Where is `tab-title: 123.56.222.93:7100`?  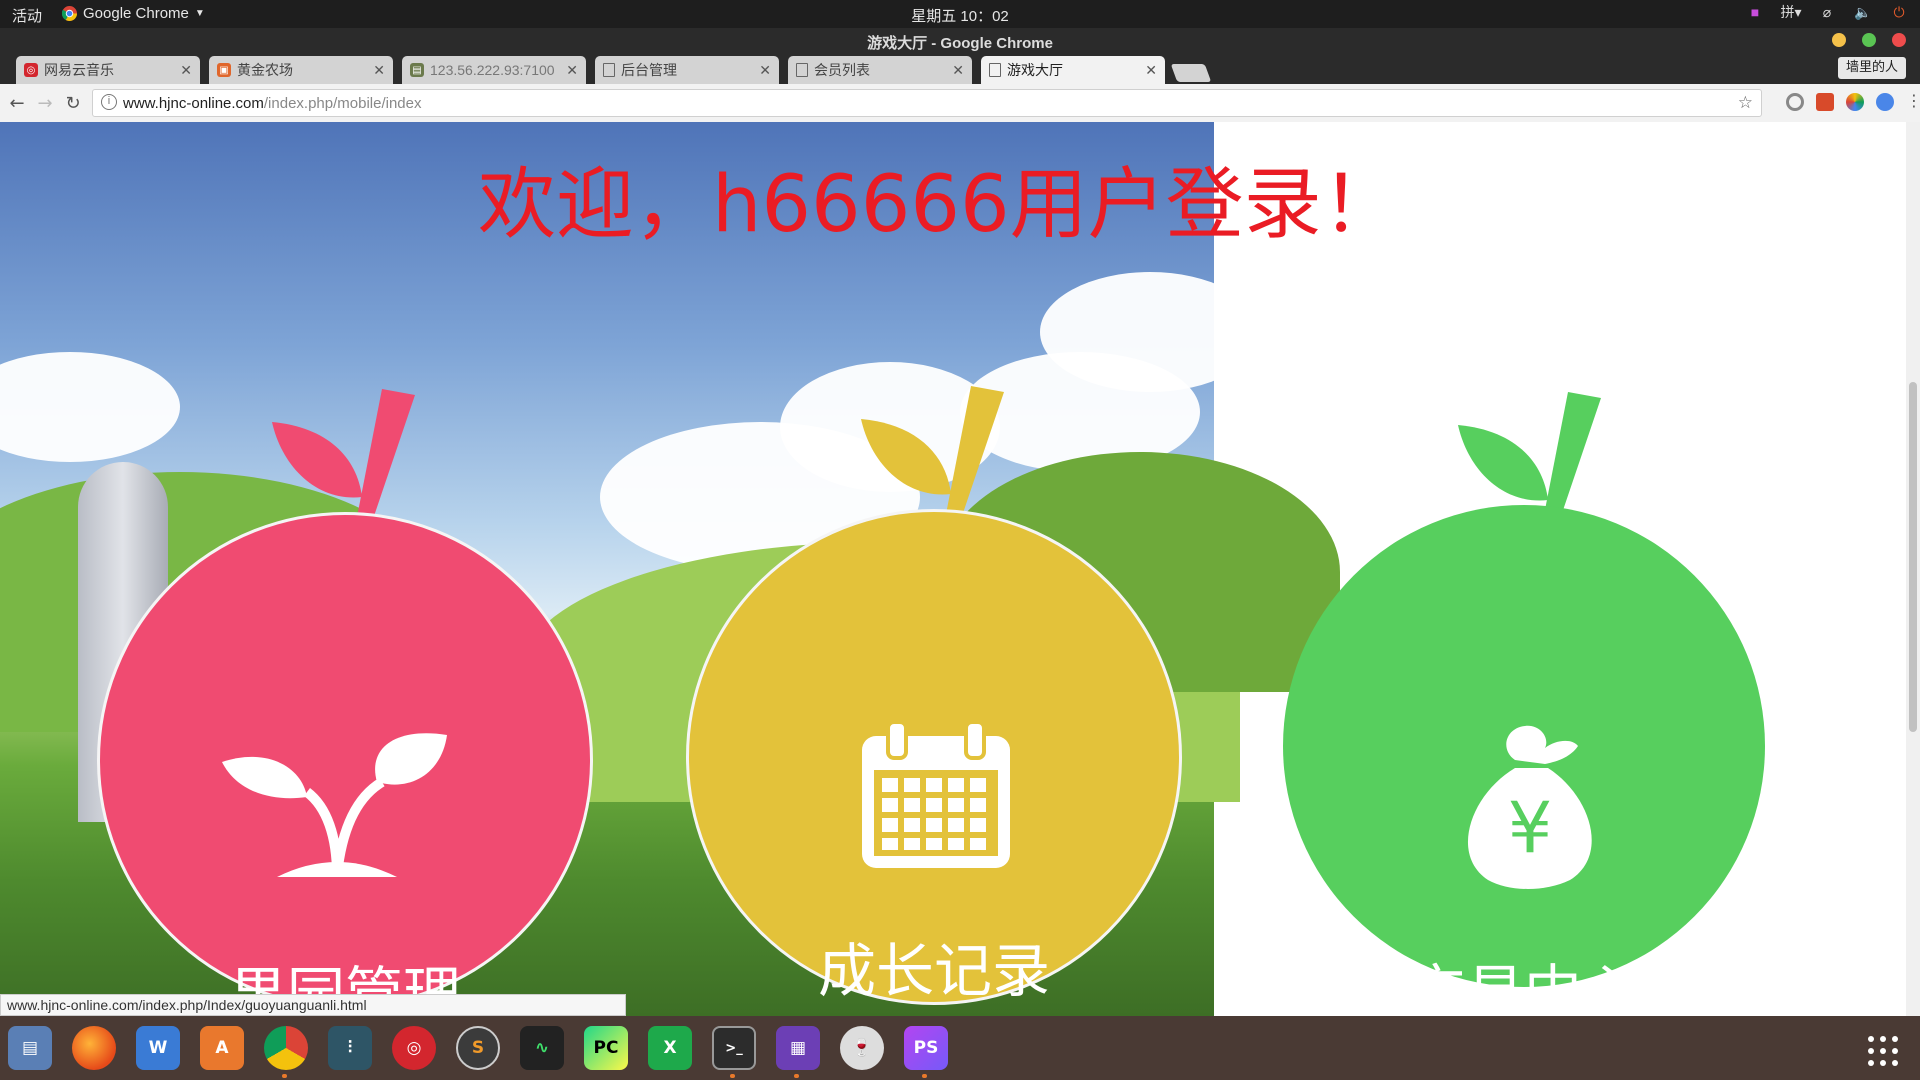
tab-title: 123.56.222.93:7100 is located at coordinates (492, 70).